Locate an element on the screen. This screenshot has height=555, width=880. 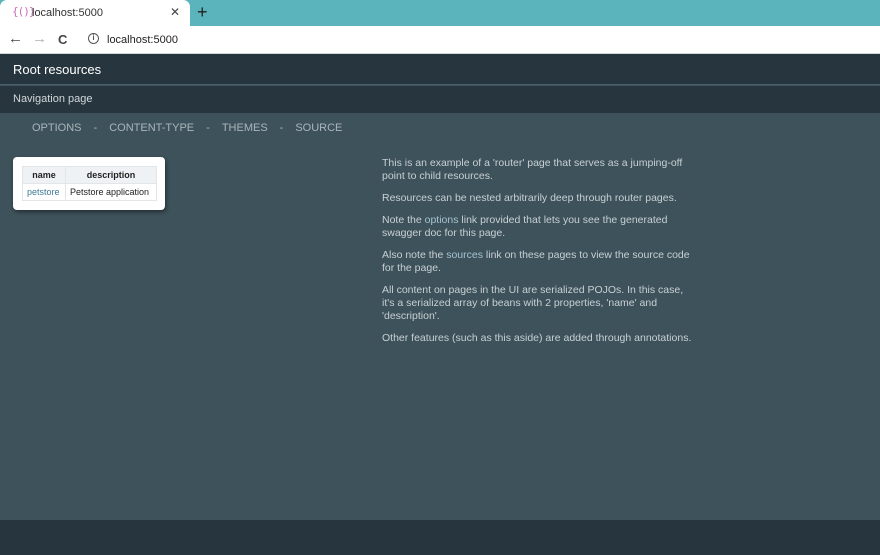
info-icon: i is located at coordinates (93, 38).